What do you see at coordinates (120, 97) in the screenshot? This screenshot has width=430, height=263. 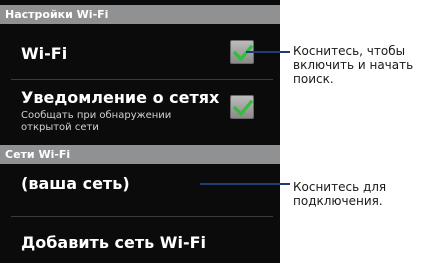 I see `network-notification-label: Уведомление о сетях` at bounding box center [120, 97].